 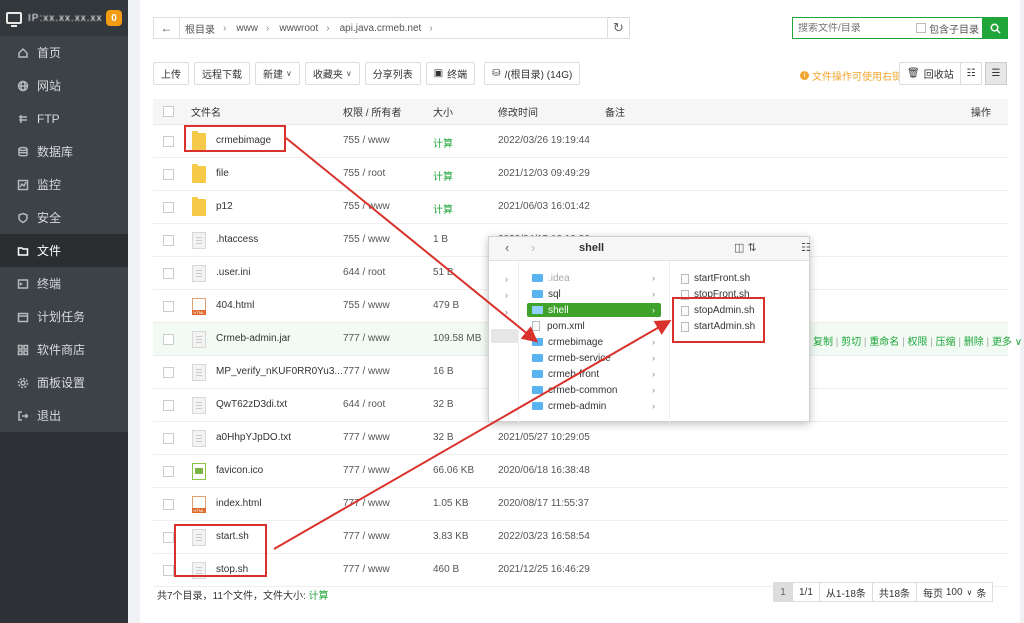 I want to click on row-op-2: 重命名, so click(x=884, y=342).